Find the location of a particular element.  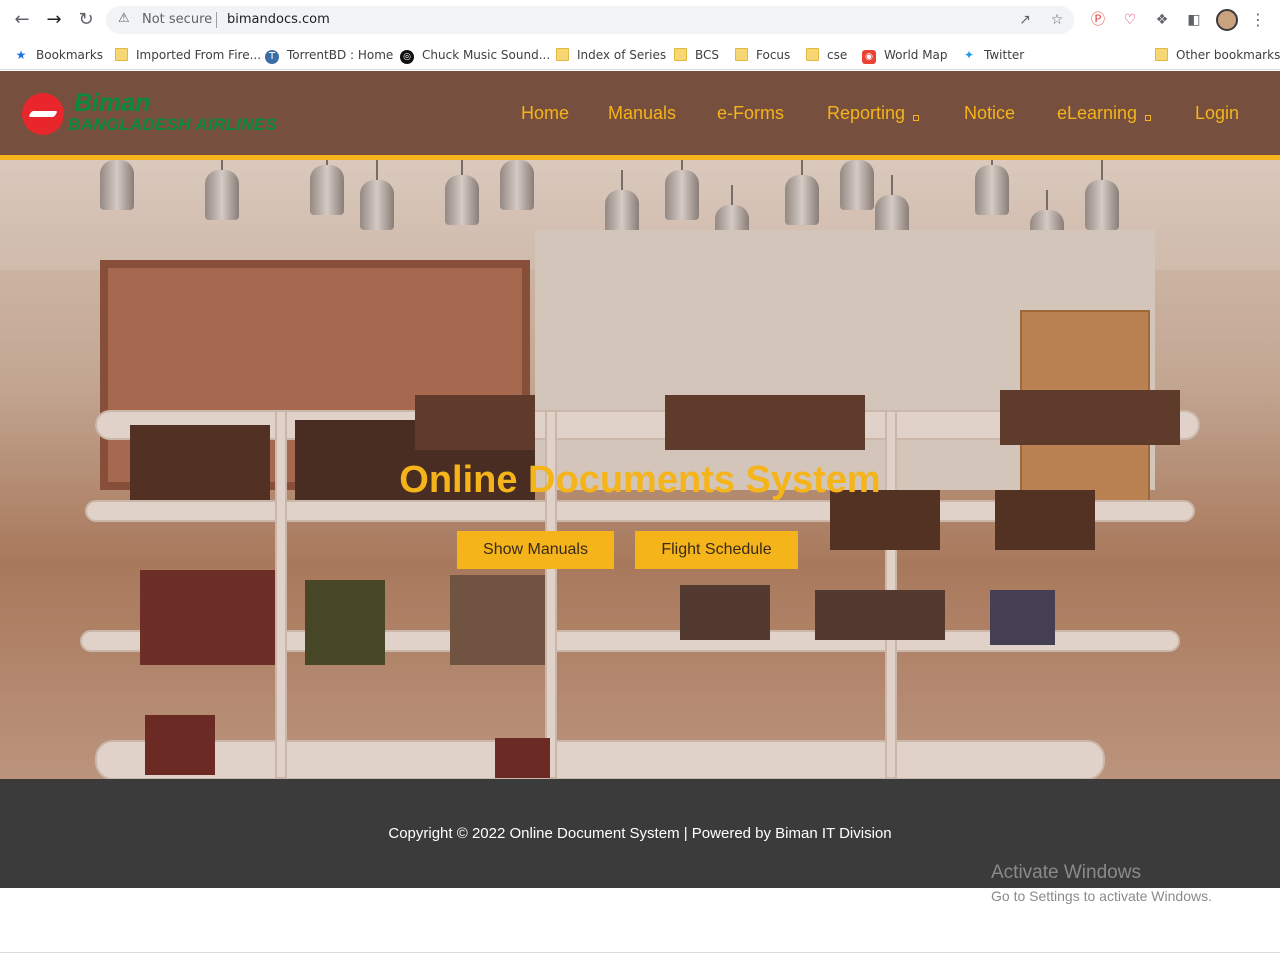

nav-manuals: Manuals is located at coordinates (642, 113).